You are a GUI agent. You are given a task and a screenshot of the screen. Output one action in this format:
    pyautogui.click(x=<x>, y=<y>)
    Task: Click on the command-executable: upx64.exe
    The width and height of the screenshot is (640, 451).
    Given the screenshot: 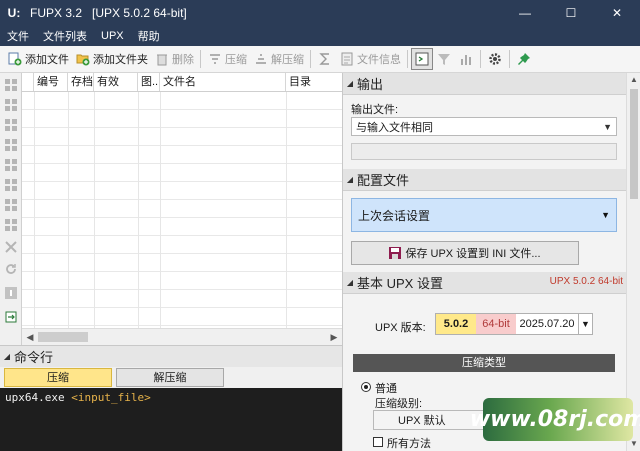 What is the action you would take?
    pyautogui.click(x=35, y=397)
    